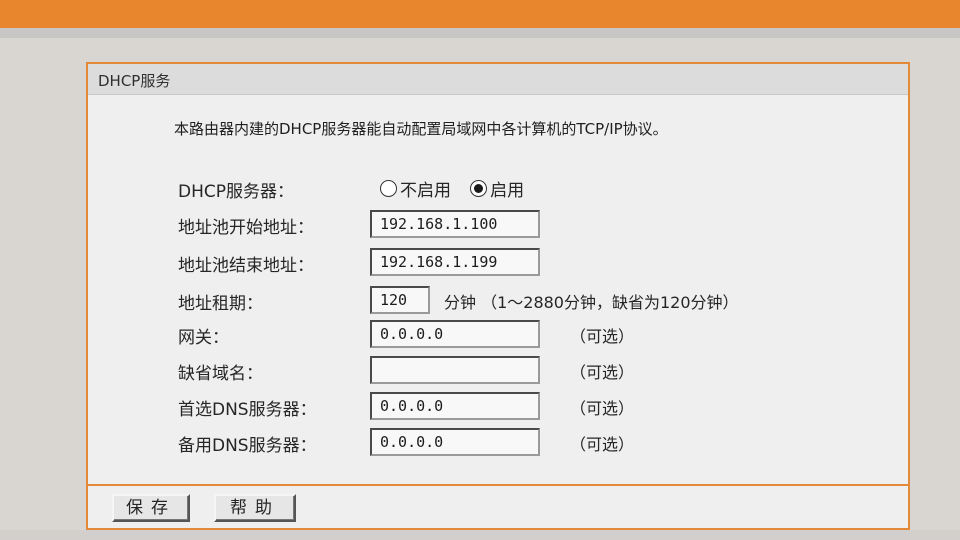  I want to click on radio-enable-label: 启用, so click(507, 191).